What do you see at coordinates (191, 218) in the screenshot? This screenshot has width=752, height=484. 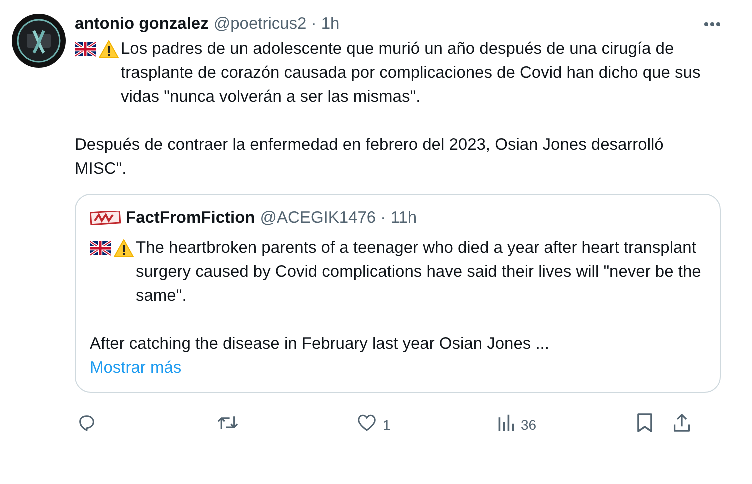 I see `account-name: FactFromFiction` at bounding box center [191, 218].